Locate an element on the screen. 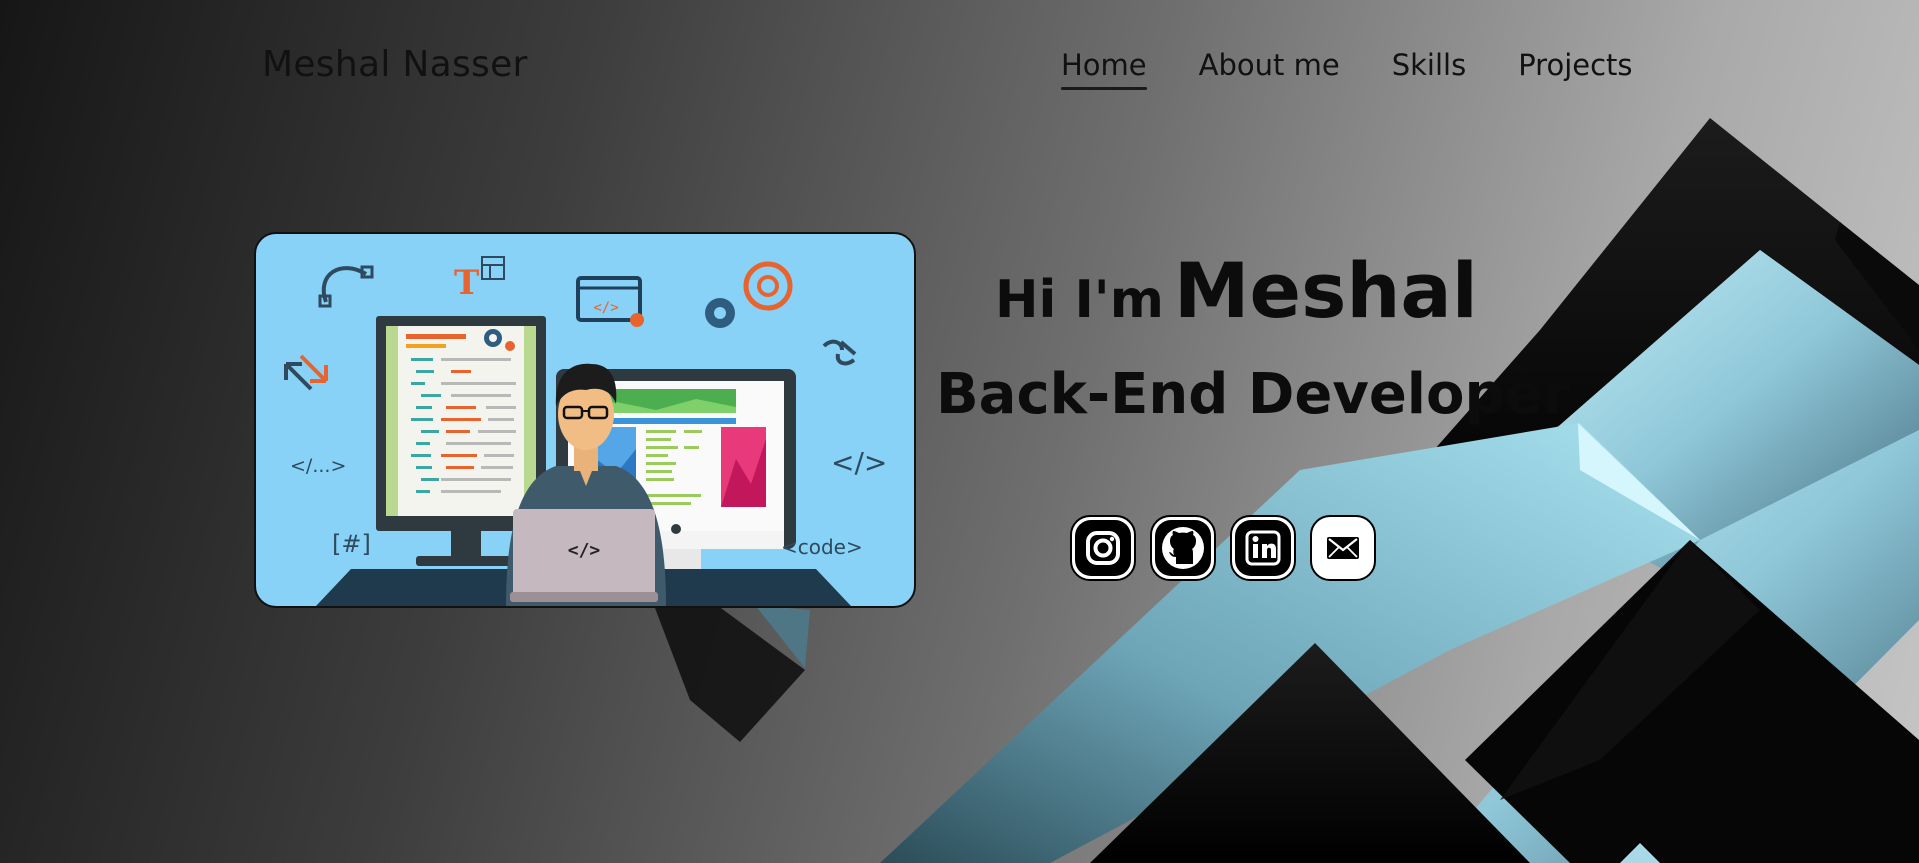 The height and width of the screenshot is (863, 1919). tag-dots-label: </...> is located at coordinates (318, 466).